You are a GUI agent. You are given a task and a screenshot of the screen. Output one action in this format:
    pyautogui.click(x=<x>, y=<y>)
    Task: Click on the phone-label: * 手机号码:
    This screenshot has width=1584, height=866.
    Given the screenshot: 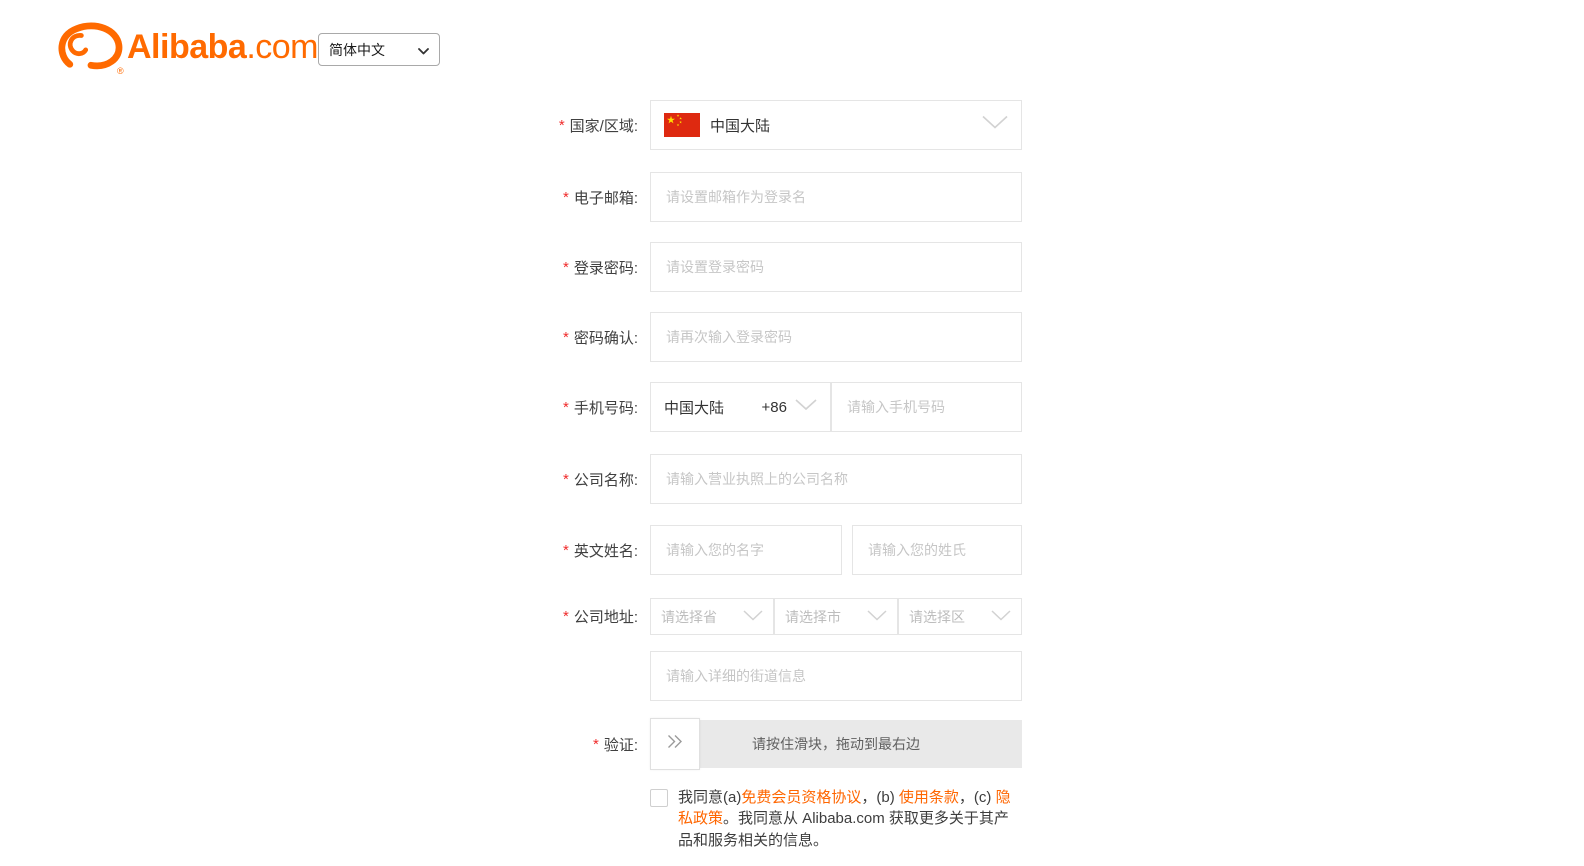 What is the action you would take?
    pyautogui.click(x=600, y=407)
    